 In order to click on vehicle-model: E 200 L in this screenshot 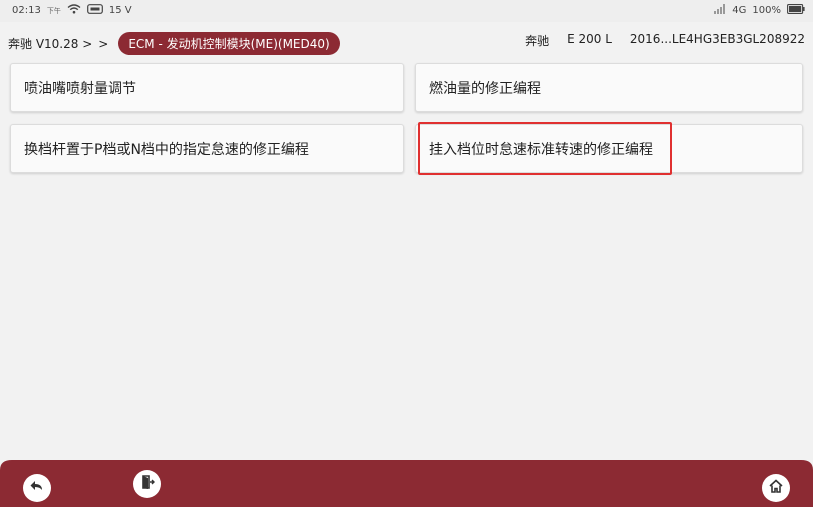, I will do `click(589, 39)`.